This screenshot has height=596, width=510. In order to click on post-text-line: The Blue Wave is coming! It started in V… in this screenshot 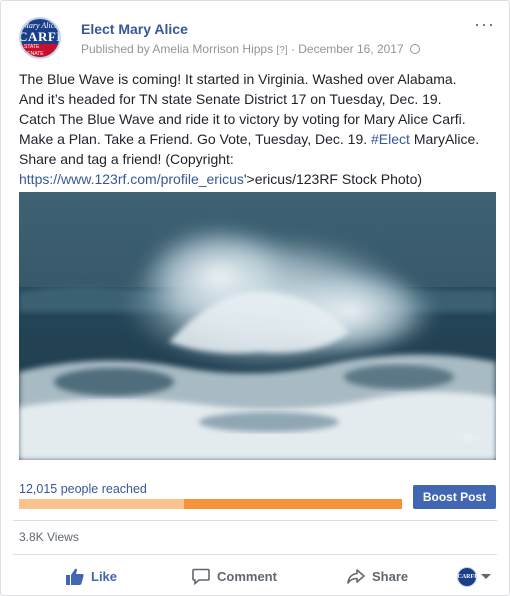, I will do `click(238, 79)`.